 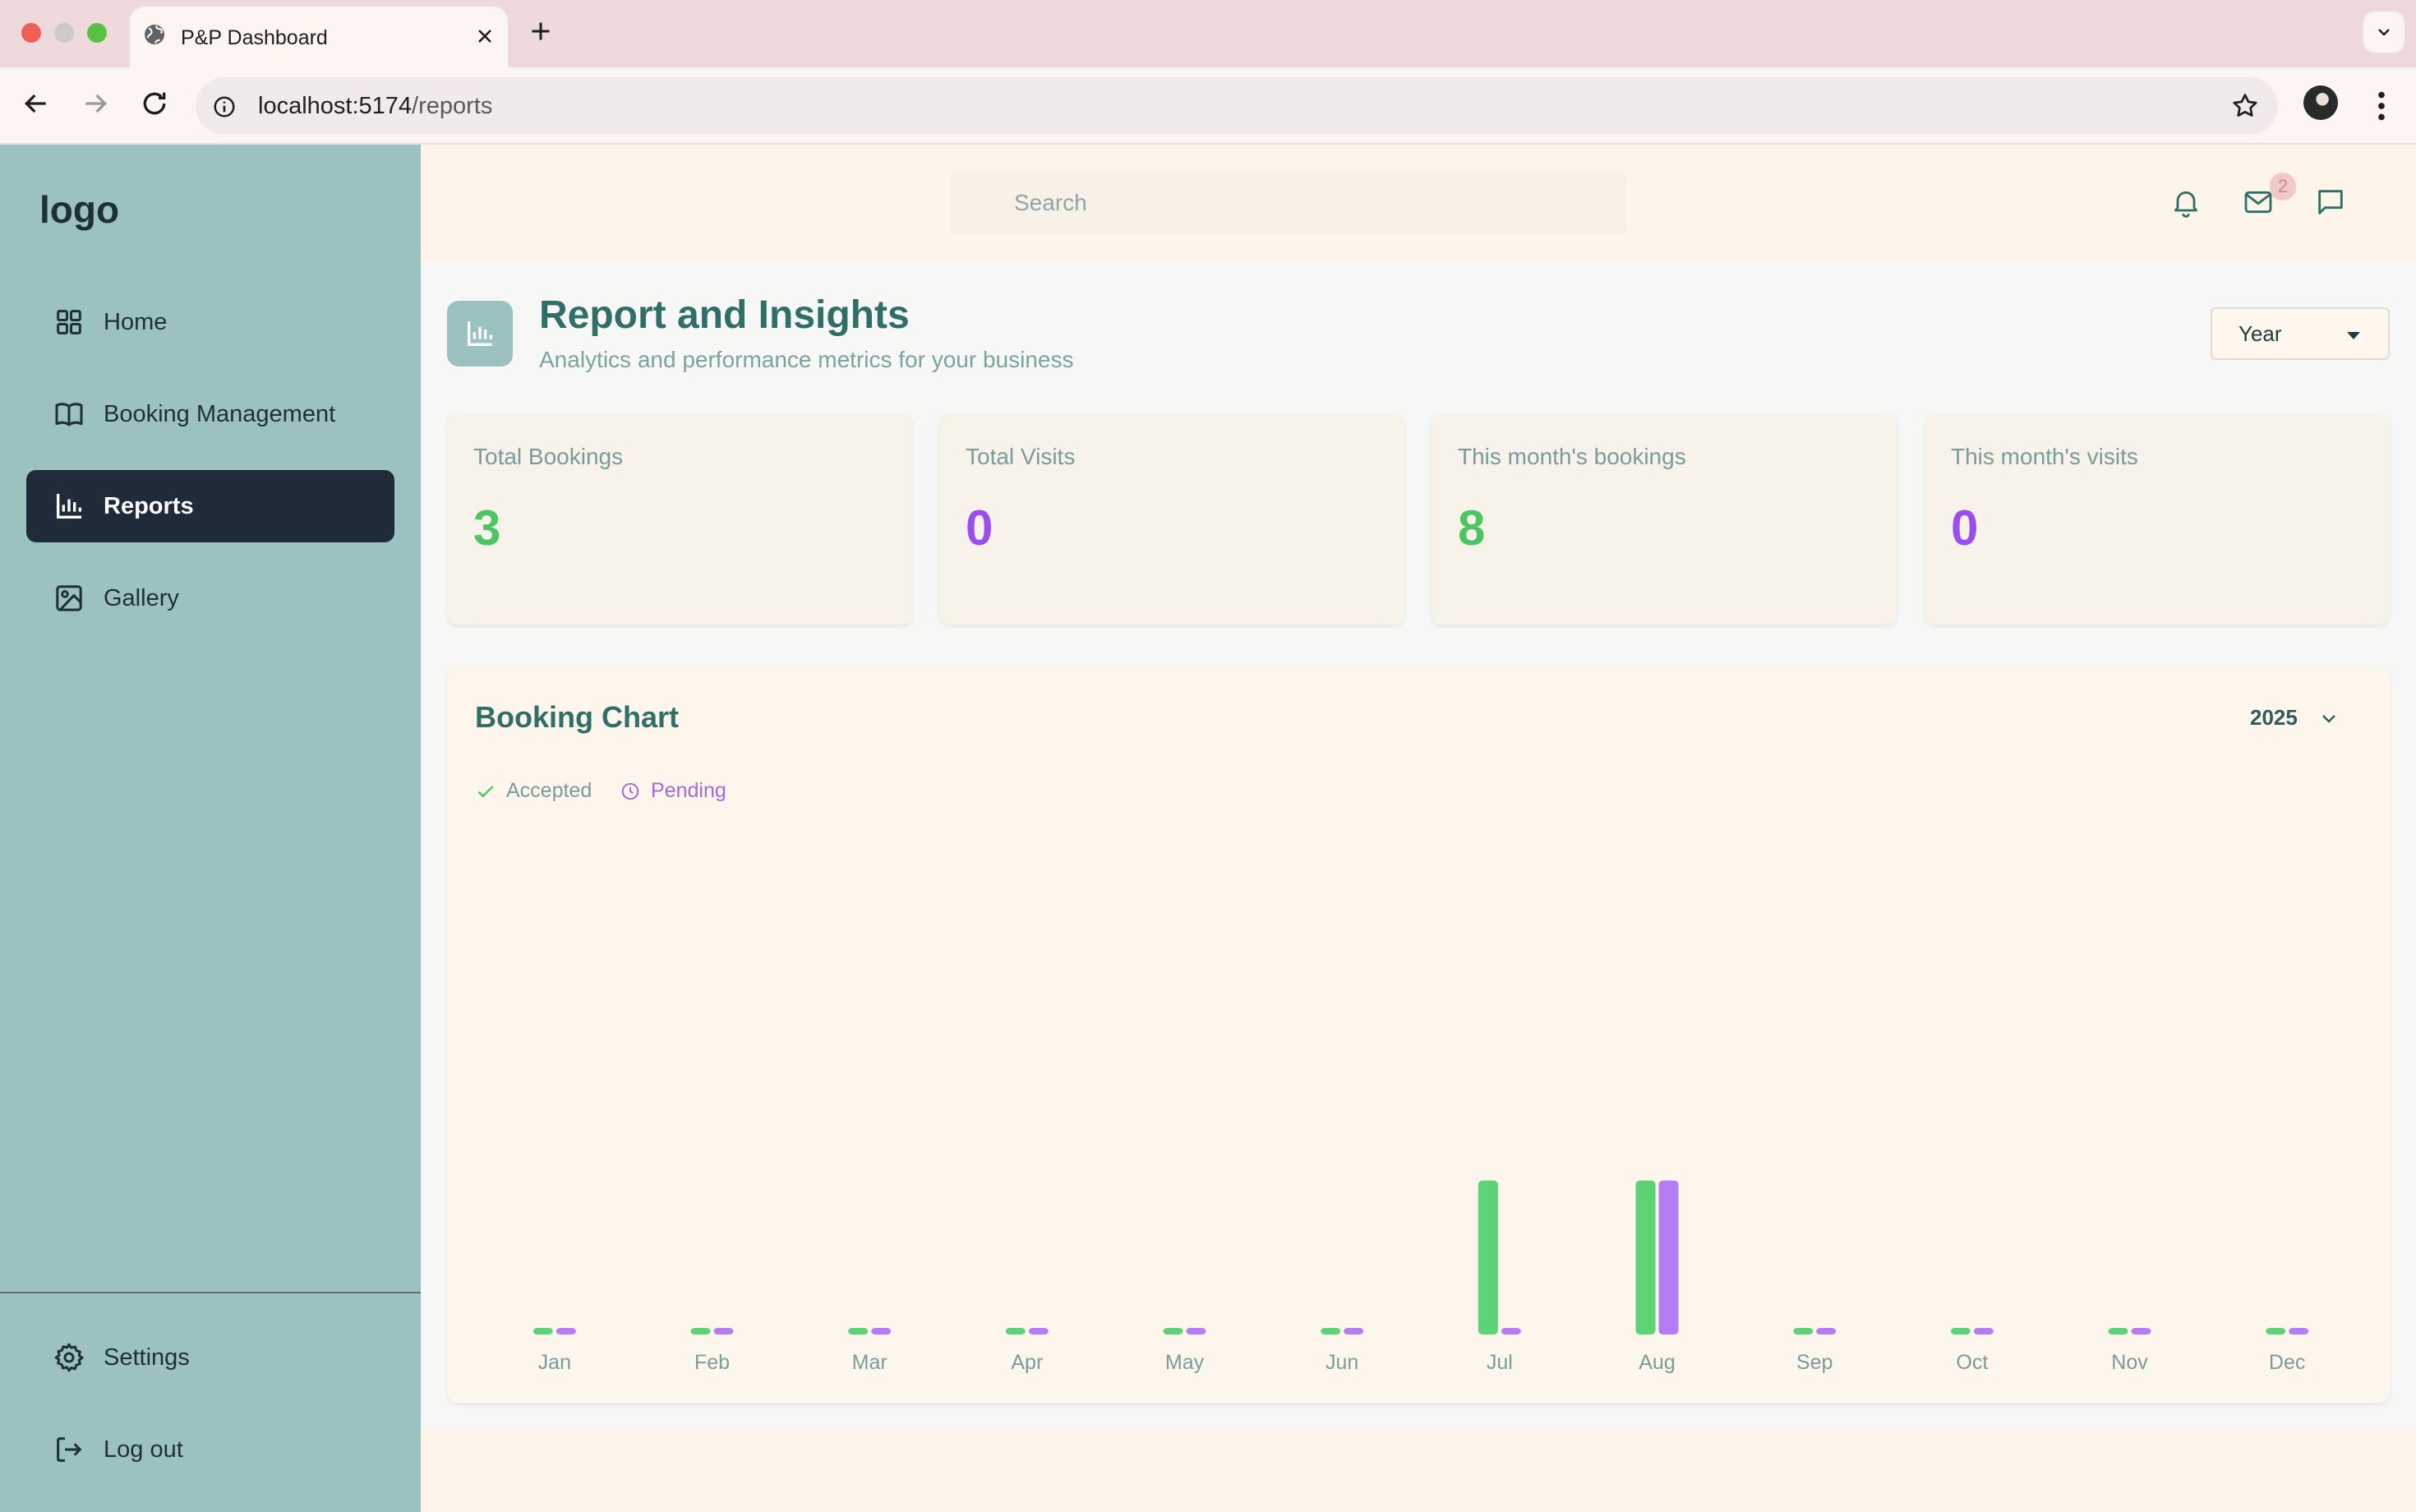 I want to click on x-tick-label: May, so click(x=1185, y=1363).